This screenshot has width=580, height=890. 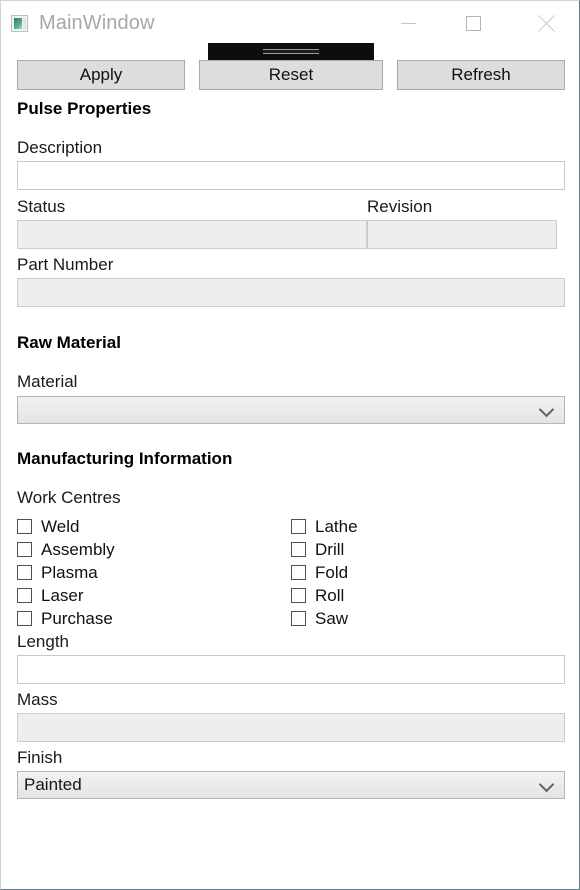 I want to click on mass-input, so click(x=291, y=727).